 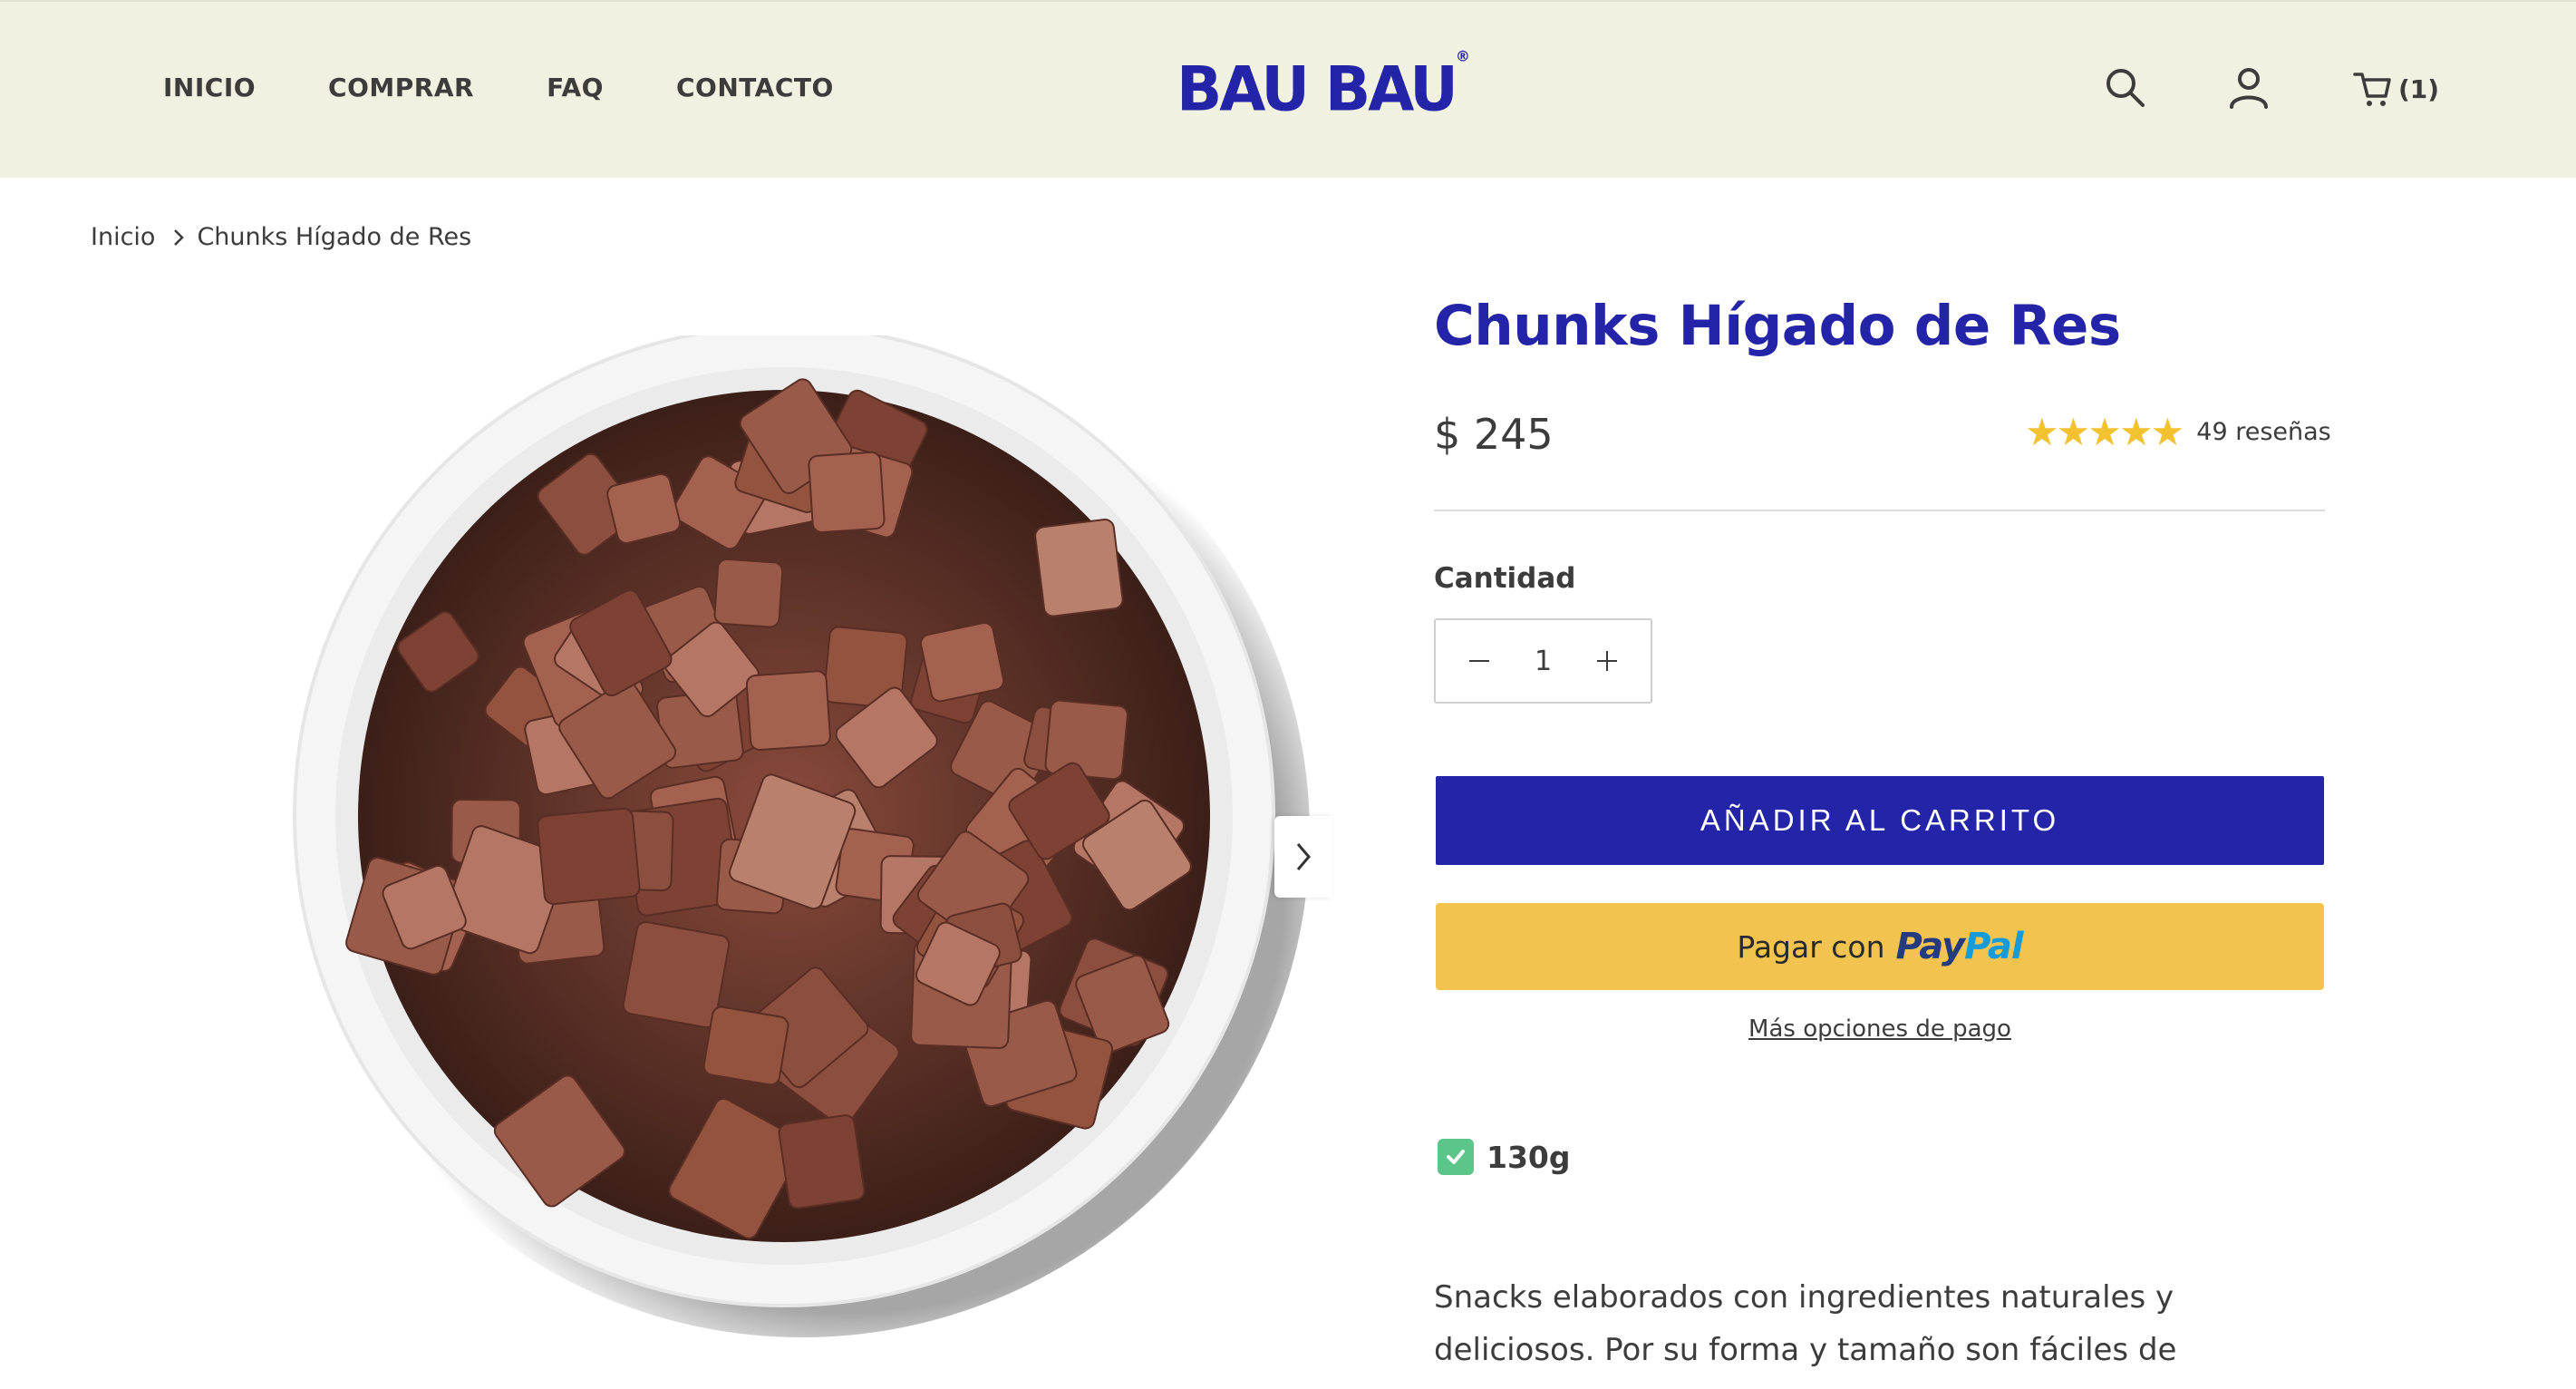 I want to click on minus-icon, so click(x=1479, y=661).